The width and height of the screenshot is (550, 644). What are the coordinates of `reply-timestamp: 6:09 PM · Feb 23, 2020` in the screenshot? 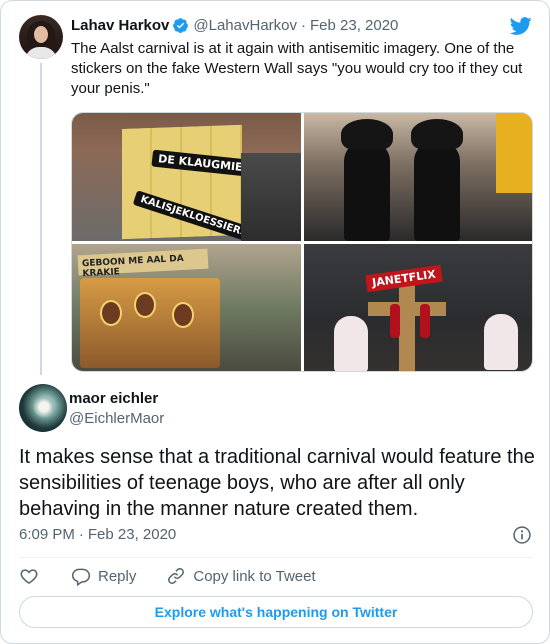 It's located at (97, 534).